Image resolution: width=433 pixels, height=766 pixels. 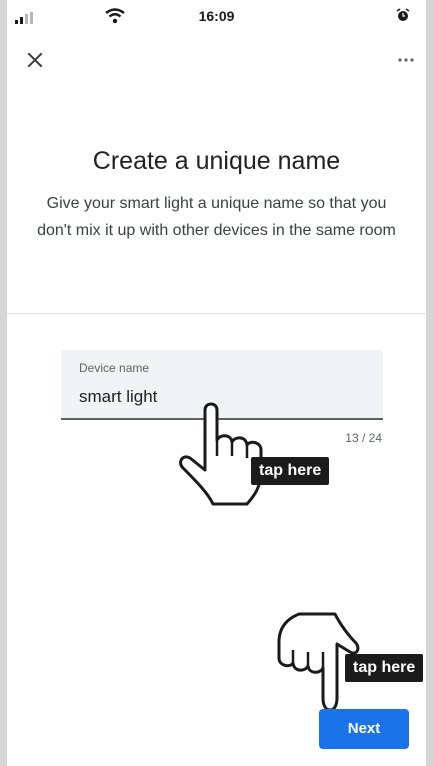 What do you see at coordinates (216, 161) in the screenshot?
I see `page-title: Create a unique name` at bounding box center [216, 161].